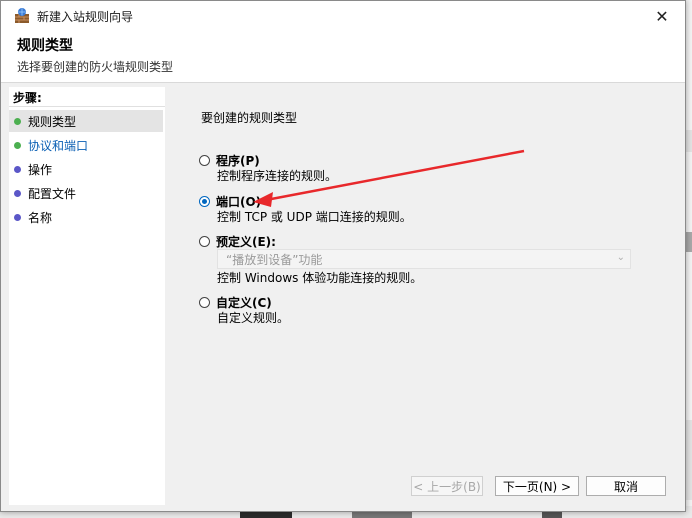  I want to click on back-button: < 上一步(B), so click(447, 486).